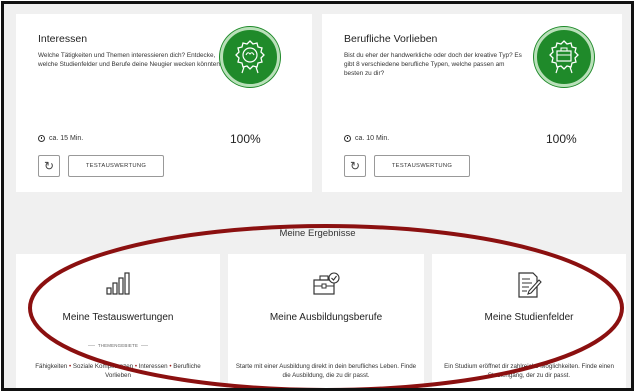 The image size is (635, 392). Describe the element at coordinates (153, 366) in the screenshot. I see `topic-interessen: Interessen` at that location.